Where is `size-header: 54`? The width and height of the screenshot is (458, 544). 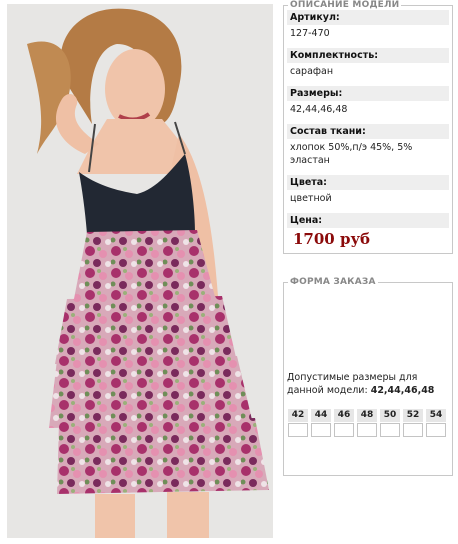 size-header: 54 is located at coordinates (436, 415).